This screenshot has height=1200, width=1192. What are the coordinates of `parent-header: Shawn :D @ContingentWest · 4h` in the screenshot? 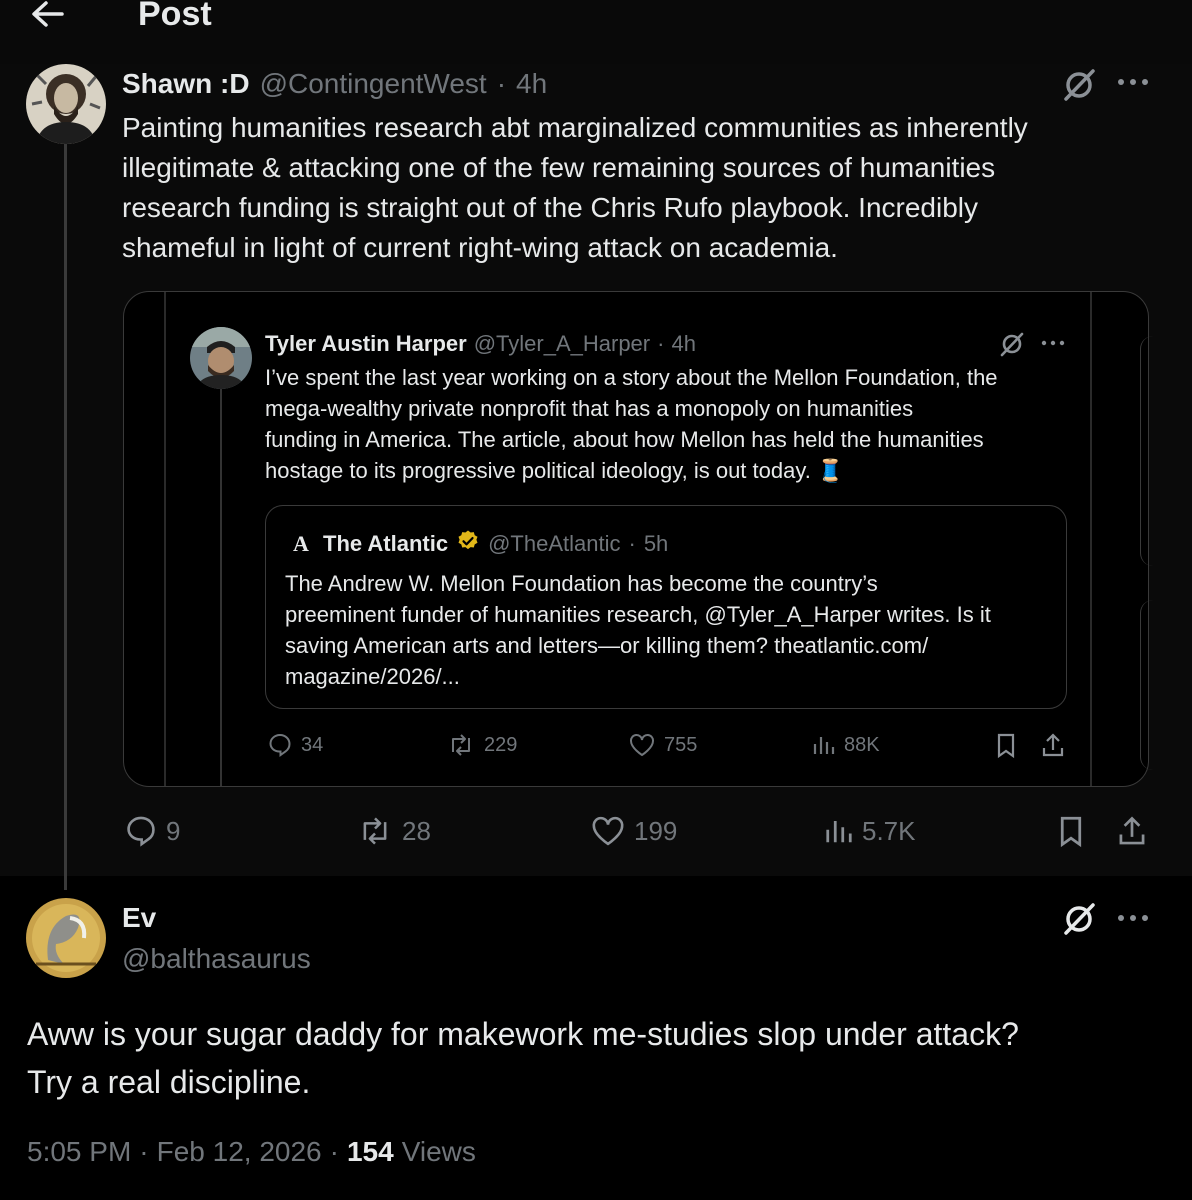 It's located at (334, 84).